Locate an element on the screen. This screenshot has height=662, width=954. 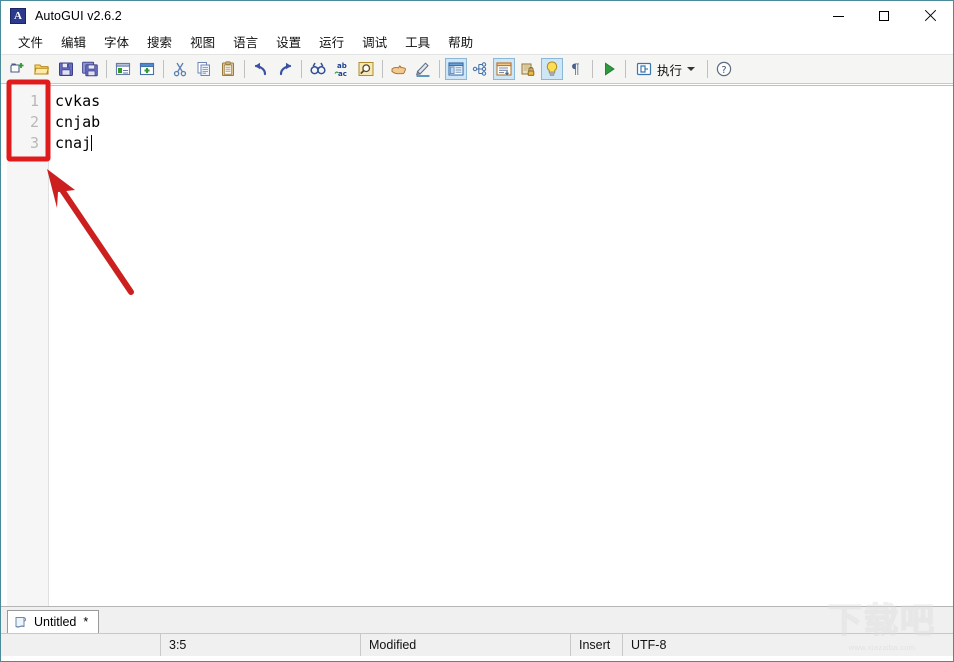
copy-icon is located at coordinates (203, 69).